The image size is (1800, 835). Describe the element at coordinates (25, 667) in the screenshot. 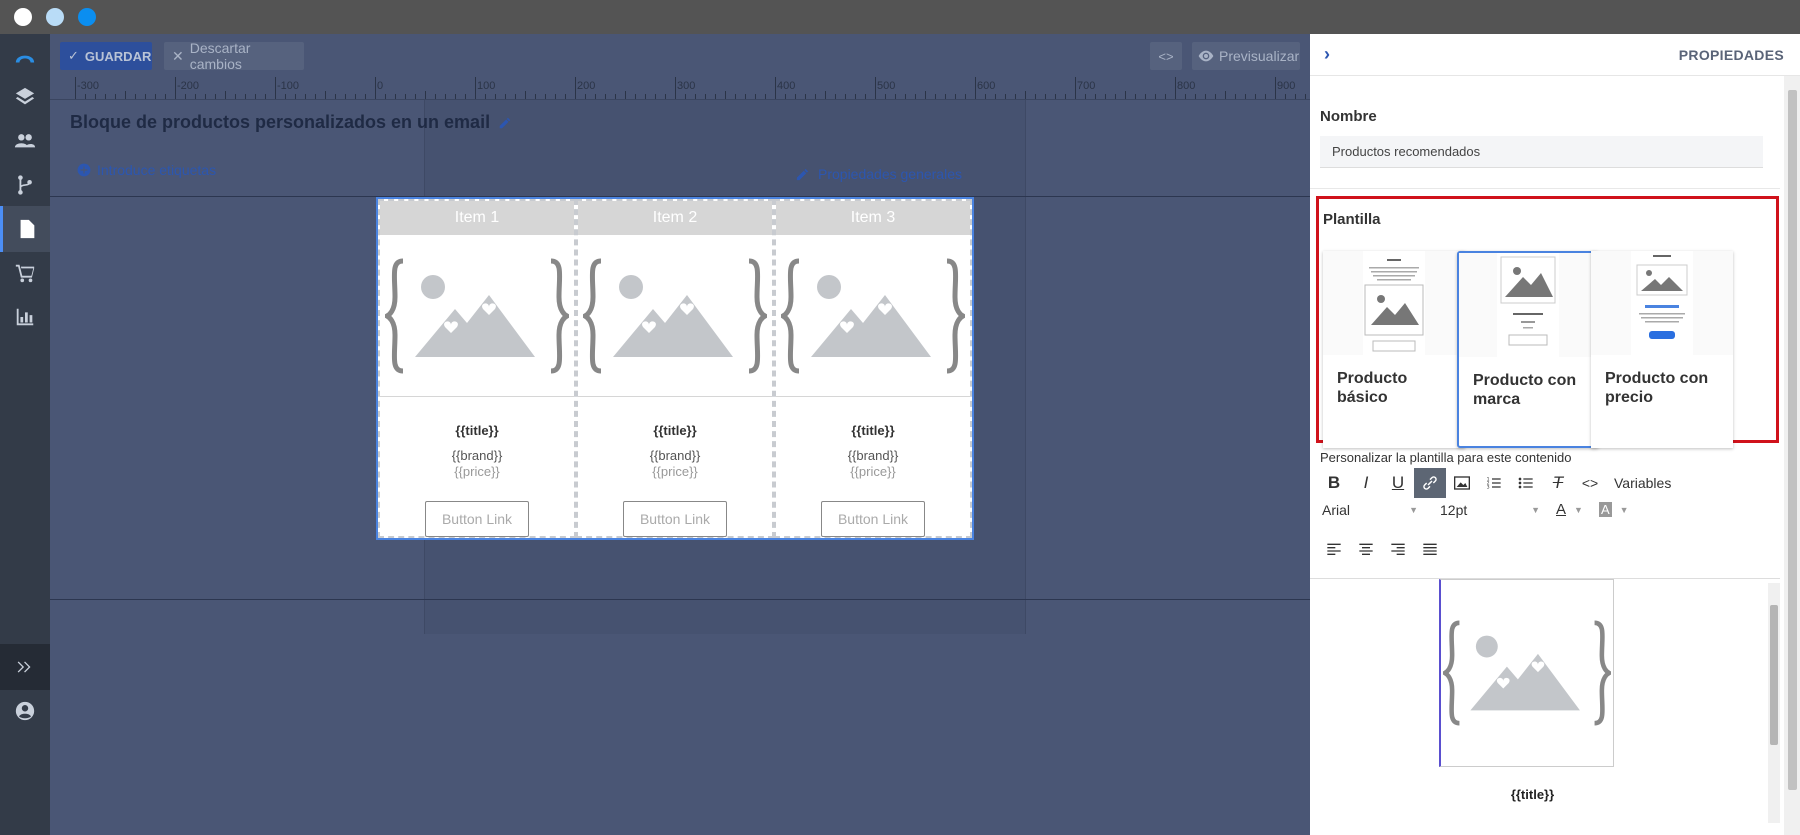

I see `expand-sidebar-icon` at that location.